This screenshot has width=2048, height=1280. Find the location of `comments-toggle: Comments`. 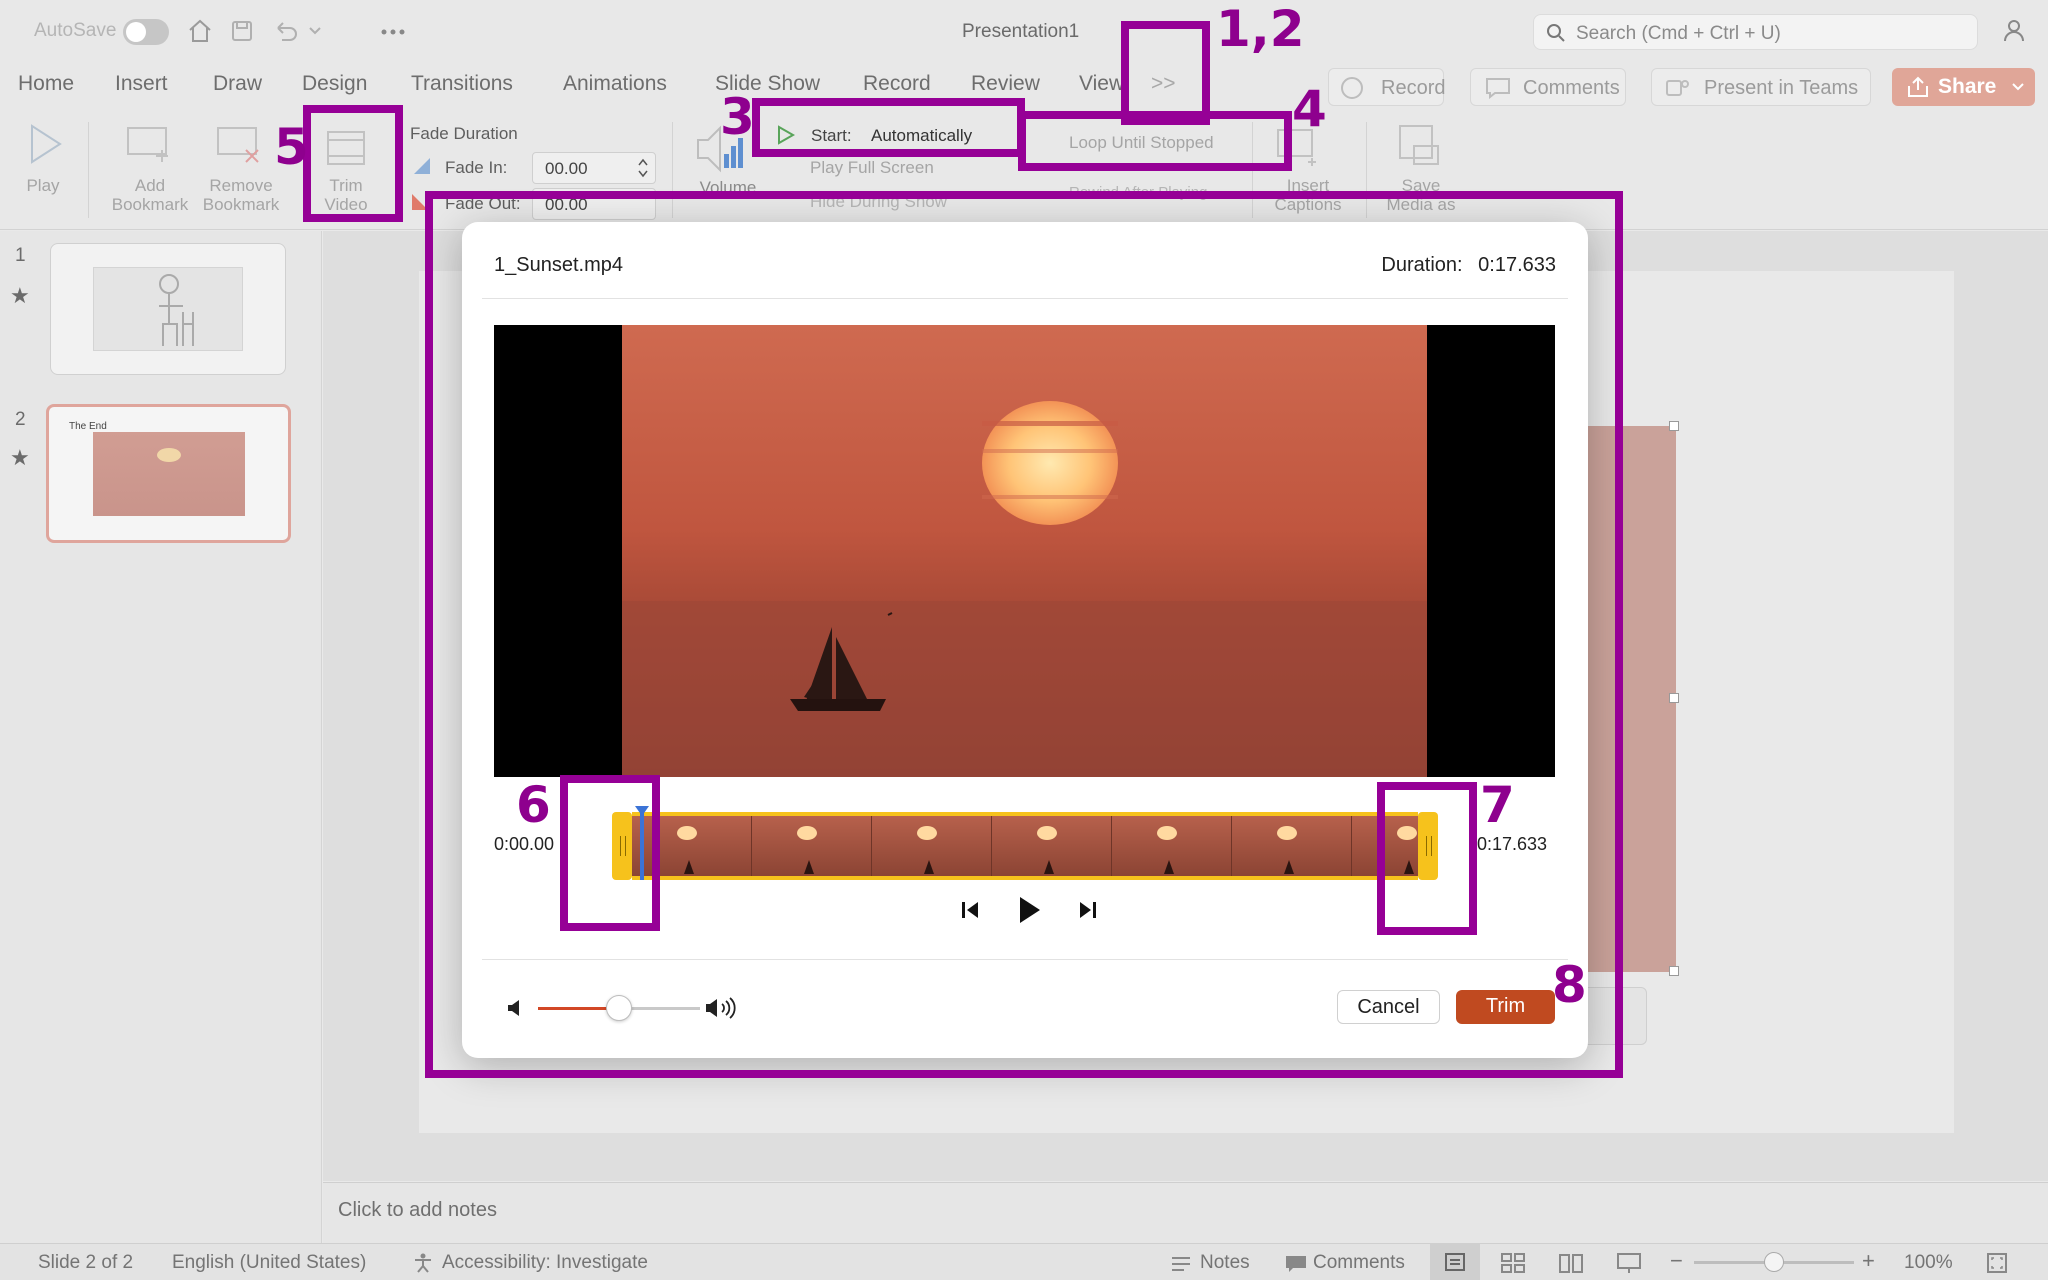

comments-toggle: Comments is located at coordinates (1359, 1263).